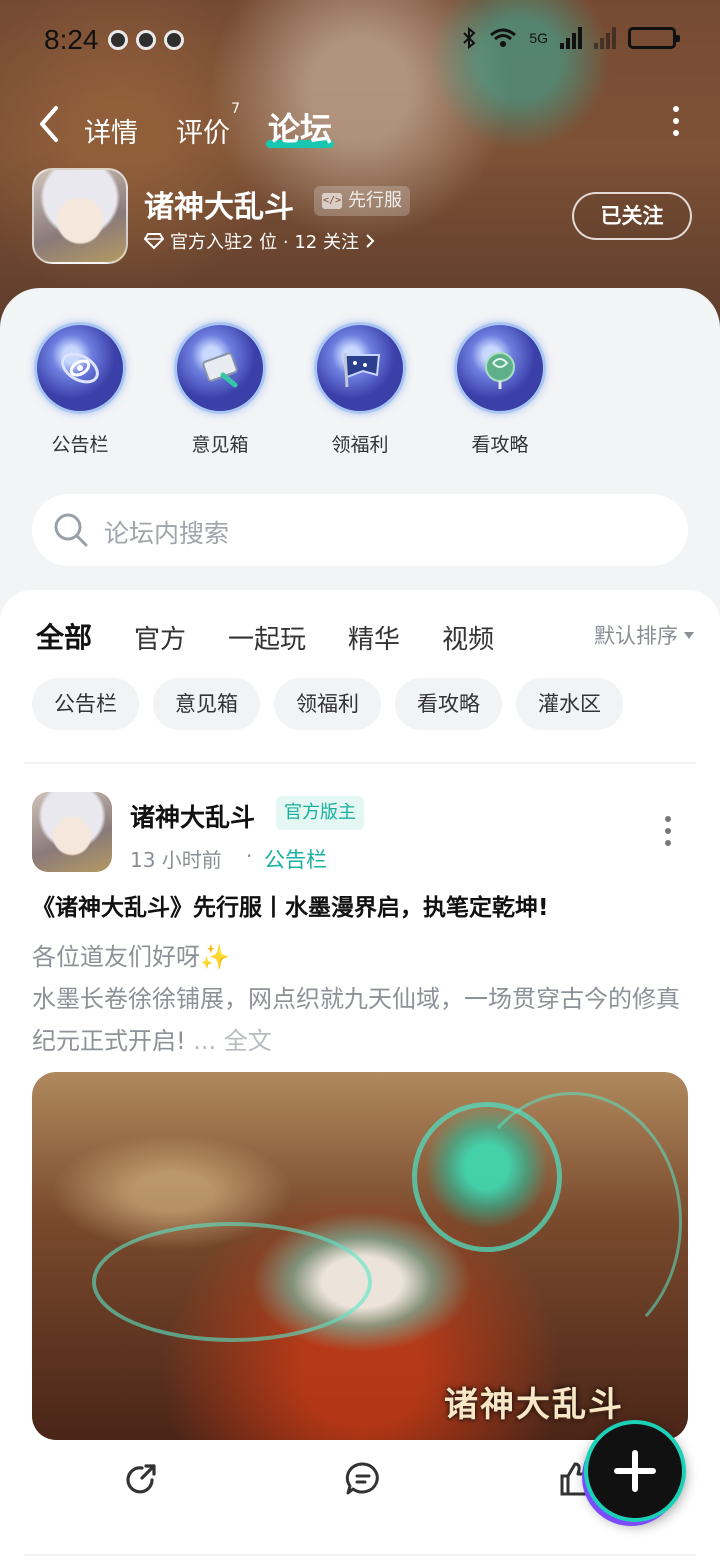  What do you see at coordinates (80, 368) in the screenshot?
I see `galaxy-orb-icon` at bounding box center [80, 368].